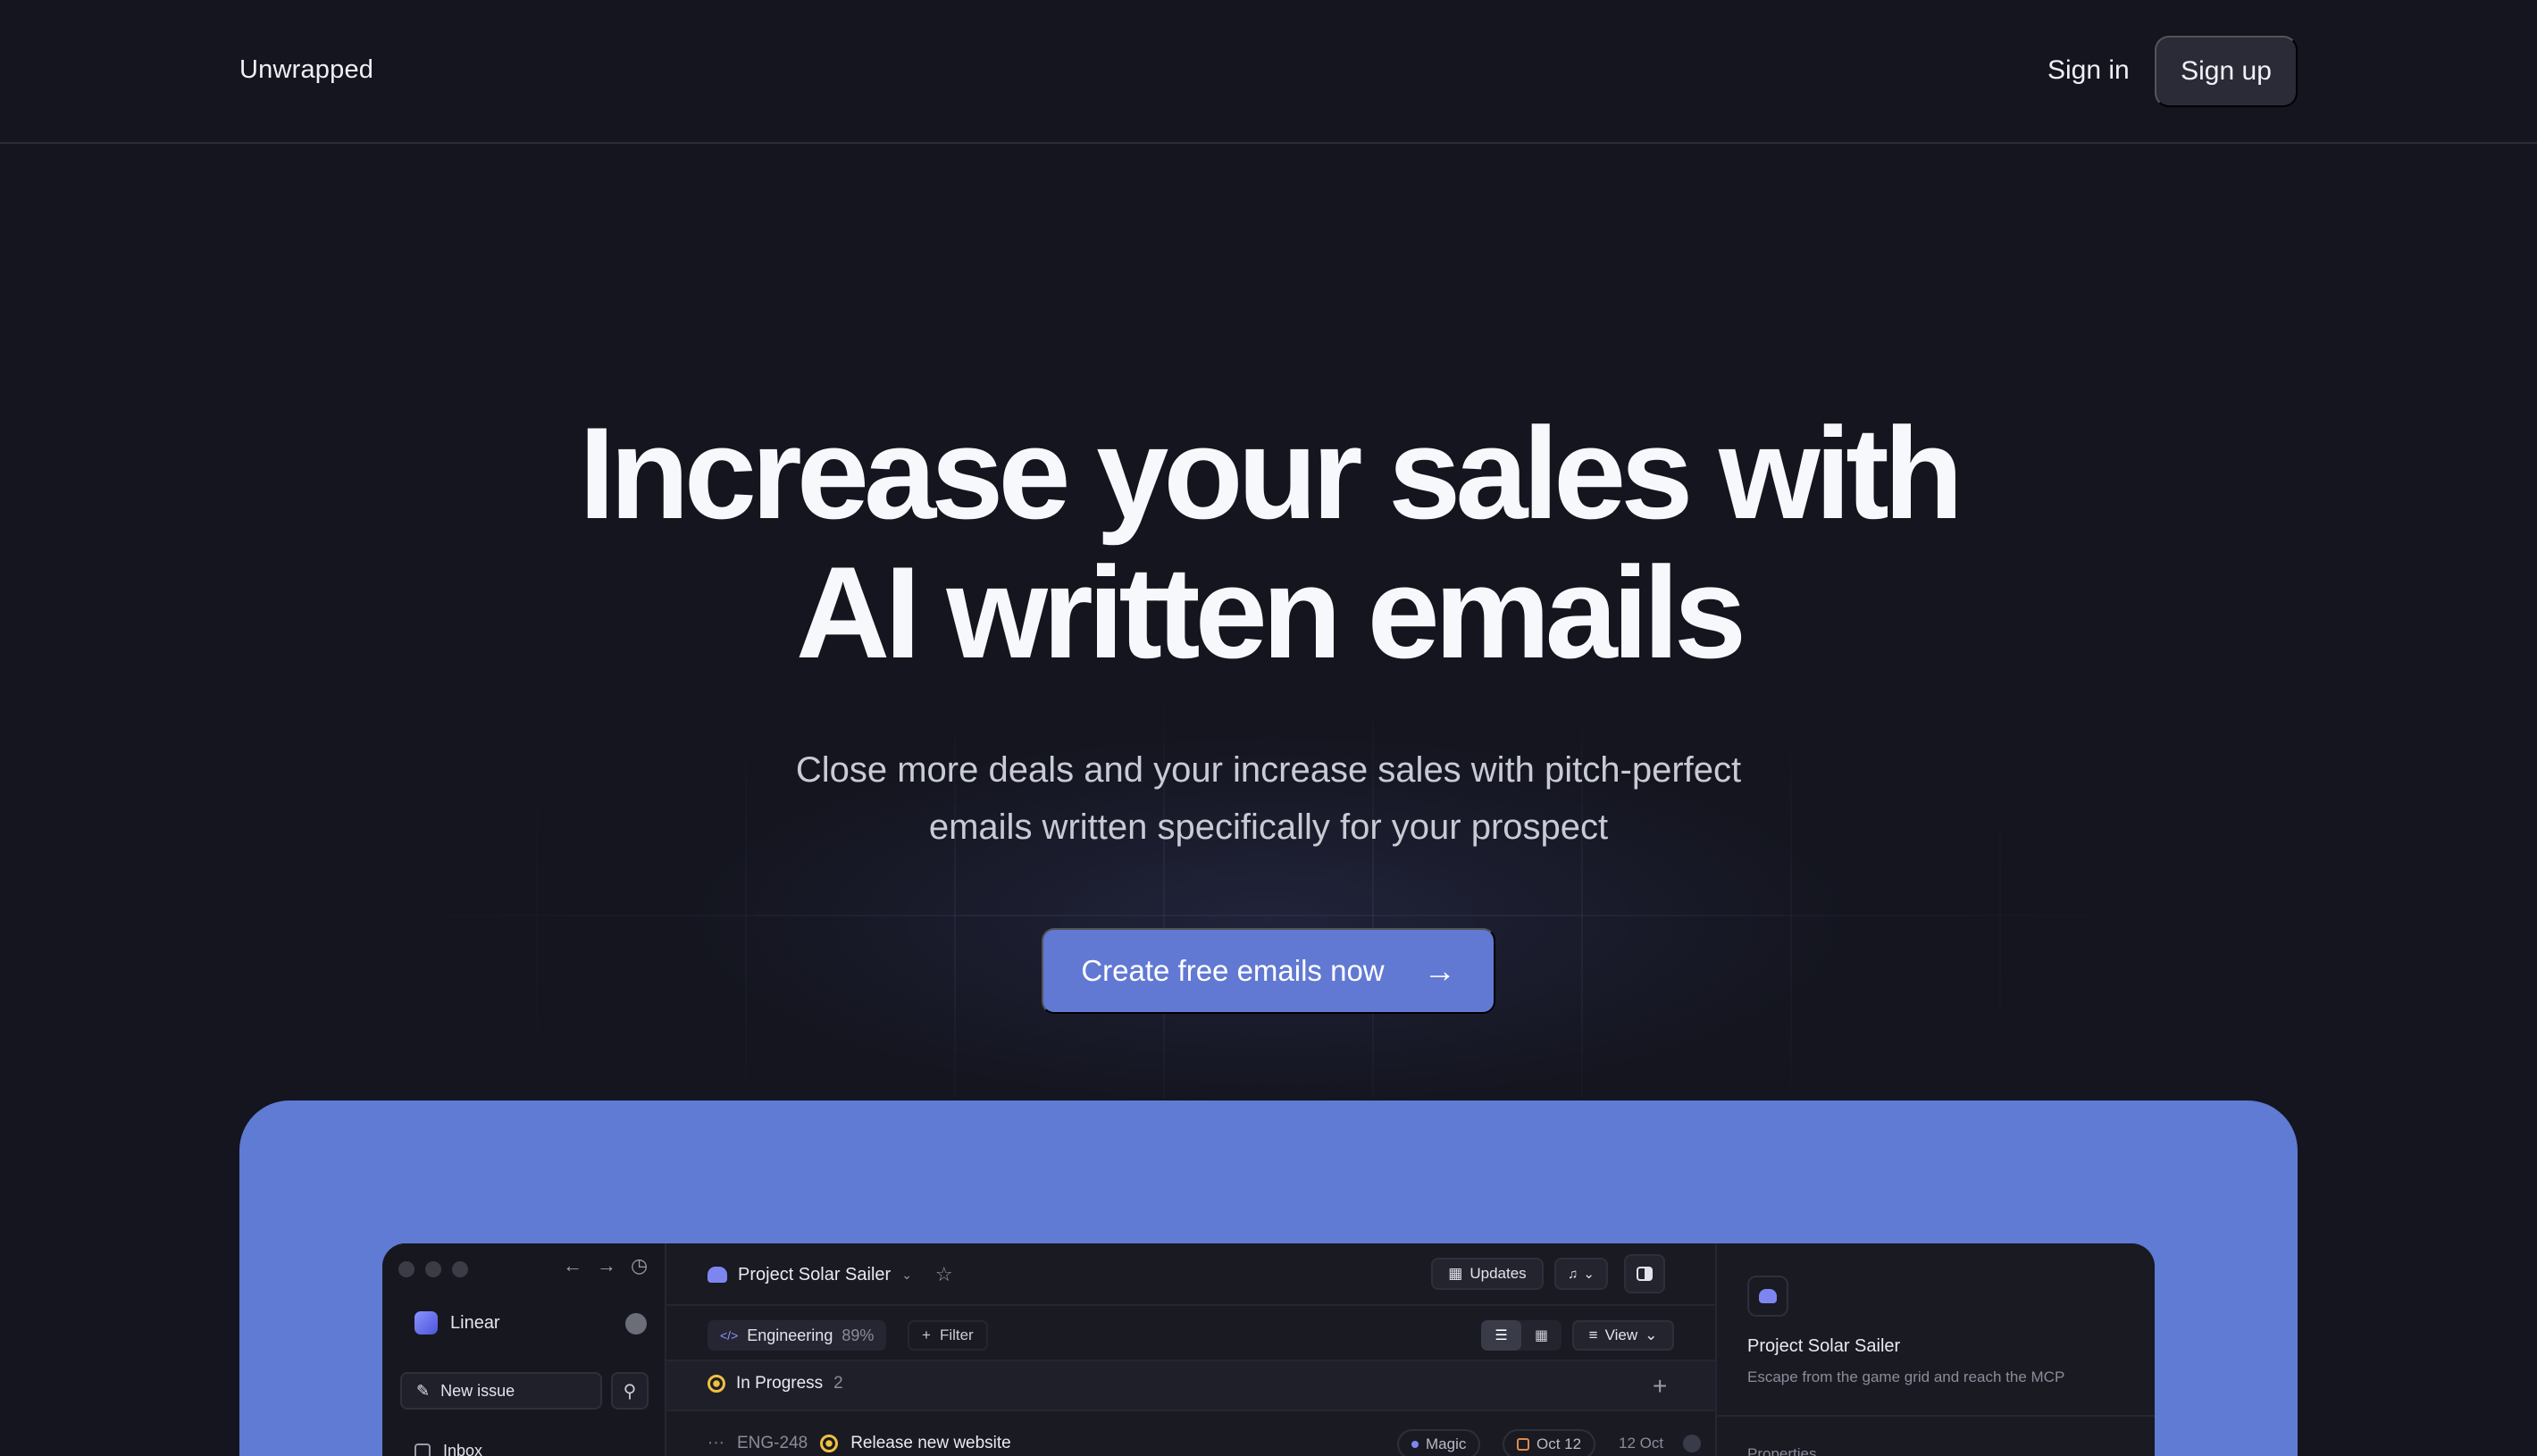 This screenshot has width=2537, height=1456. I want to click on sidebar-item-inbox: Inbox, so click(448, 1449).